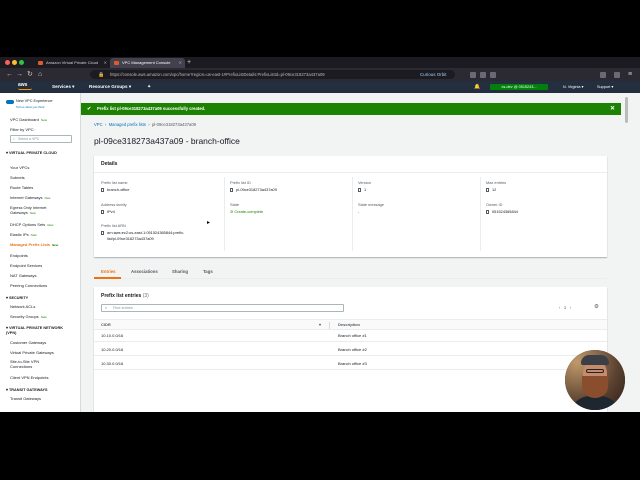 This screenshot has height=480, width=640. I want to click on sidebar-item-endpoints: Endpoints, so click(19, 255).